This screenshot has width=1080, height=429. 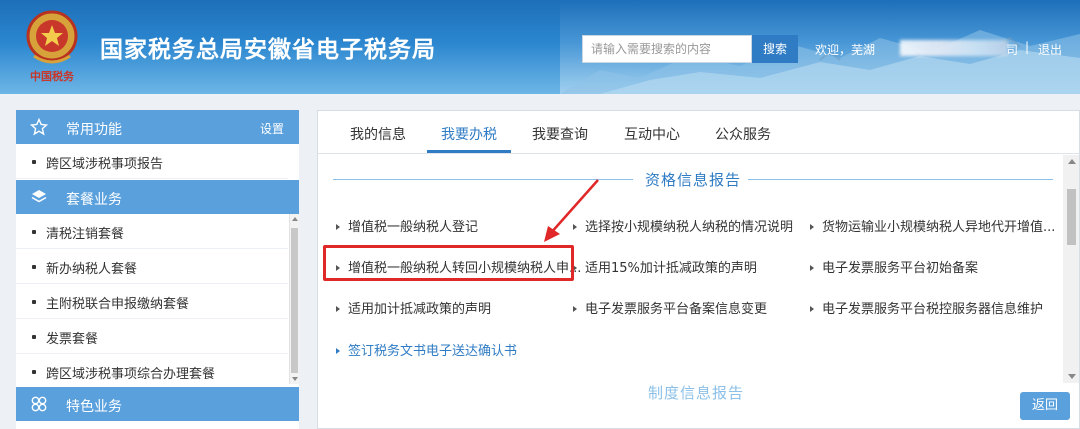 What do you see at coordinates (1012, 50) in the screenshot?
I see `username-tail: 司` at bounding box center [1012, 50].